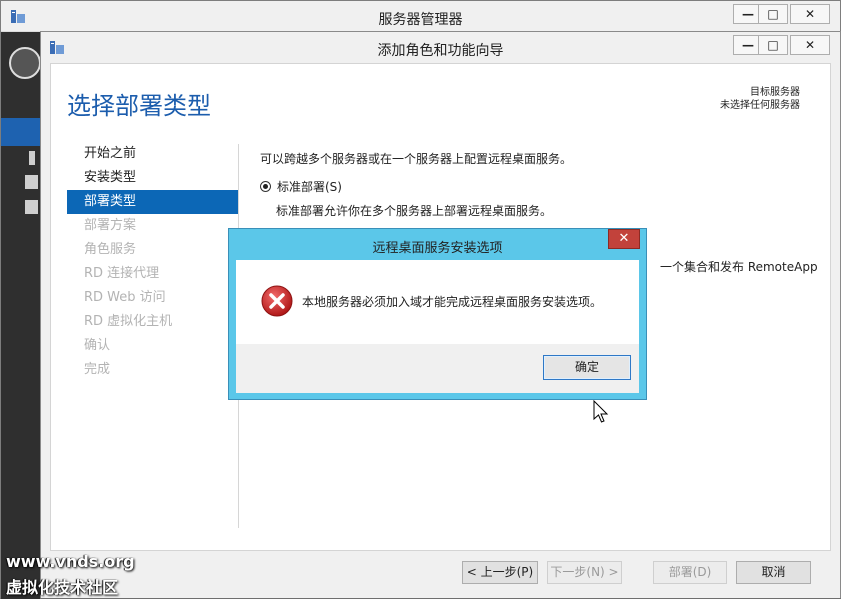 This screenshot has width=841, height=599. Describe the element at coordinates (152, 202) in the screenshot. I see `step-deployment-type: 部署类型` at that location.